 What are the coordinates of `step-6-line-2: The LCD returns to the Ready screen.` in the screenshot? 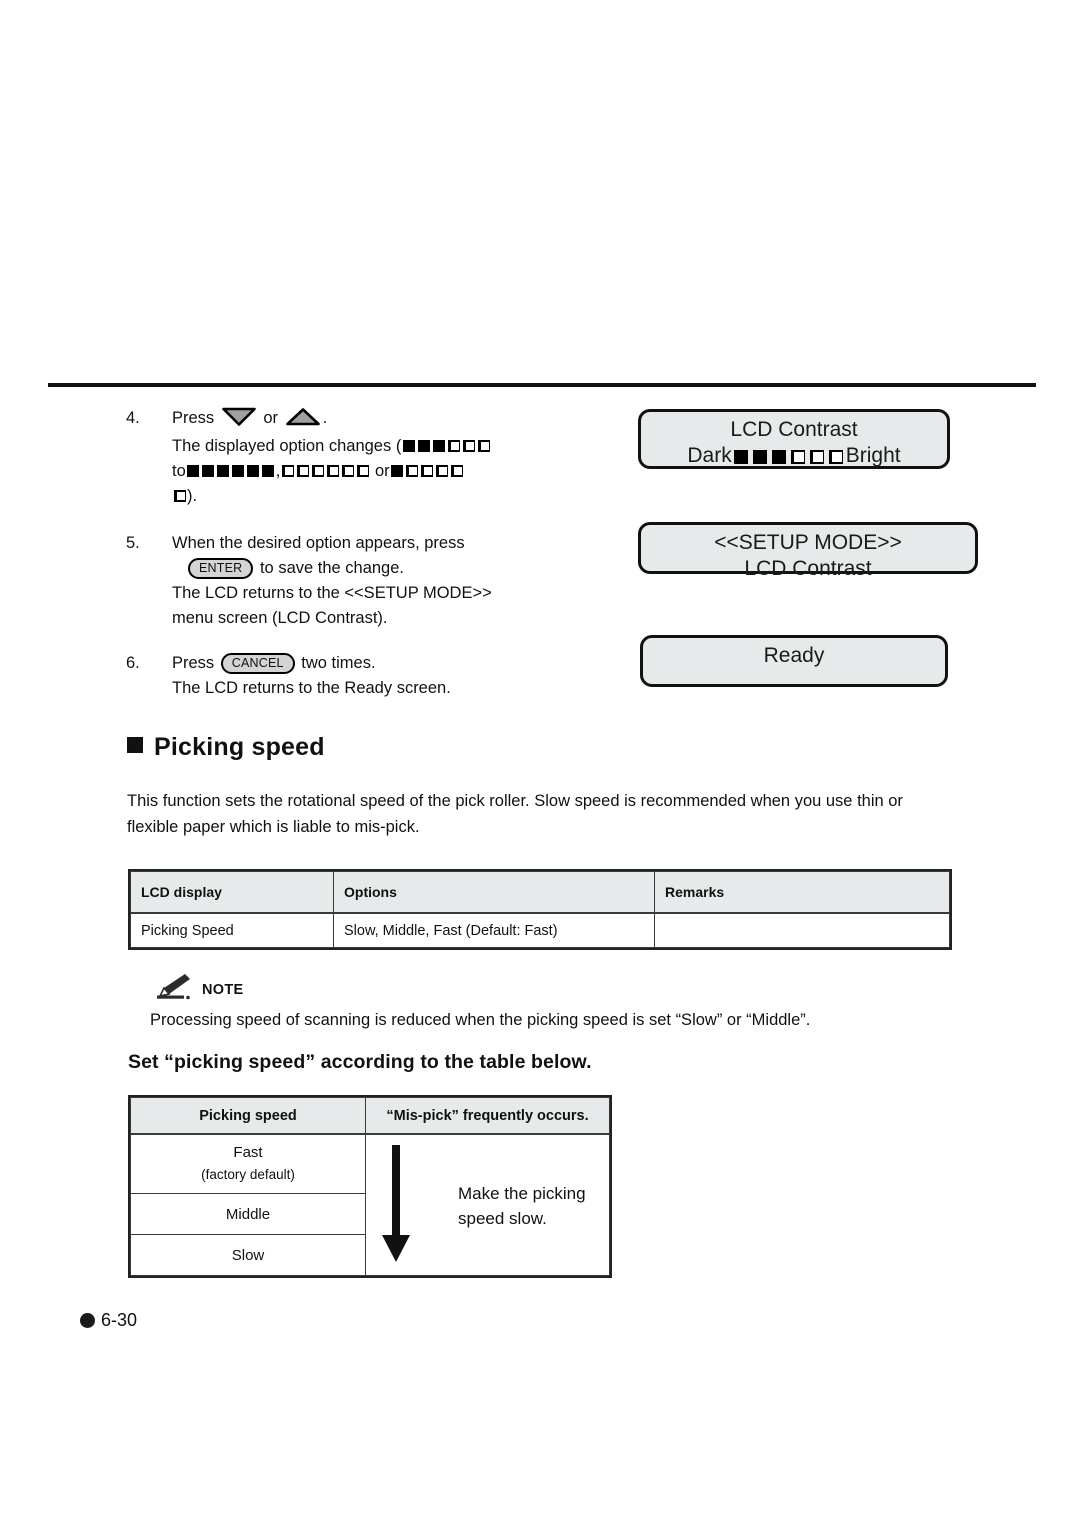 It's located at (311, 688).